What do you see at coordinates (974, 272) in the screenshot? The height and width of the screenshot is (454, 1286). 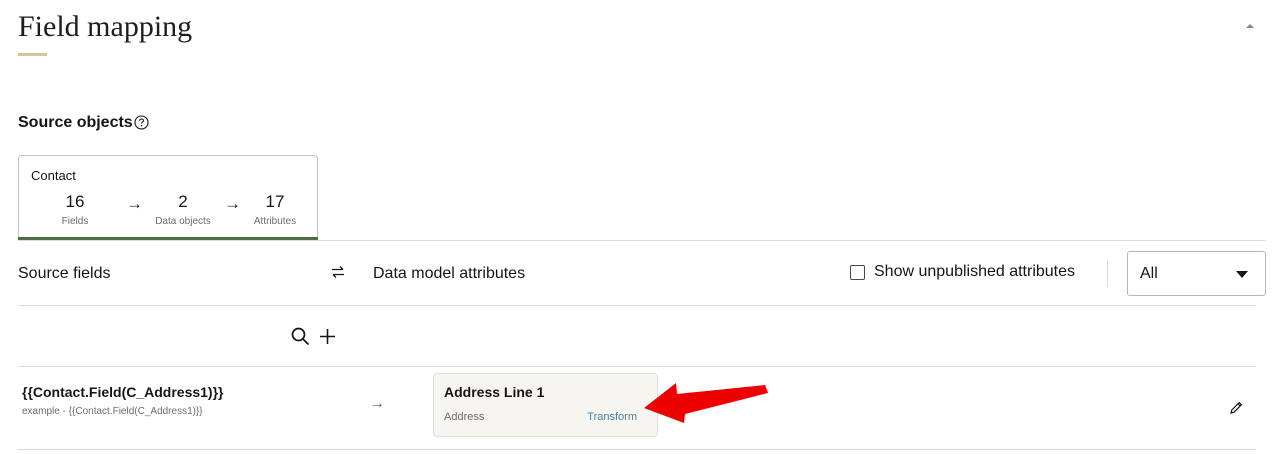 I see `show-unpublished-label: Show unpublished attributes` at bounding box center [974, 272].